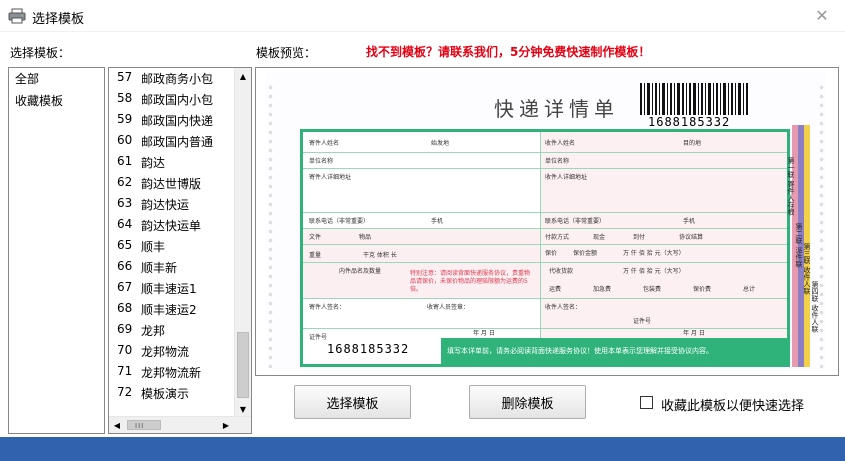 This screenshot has width=845, height=461. What do you see at coordinates (153, 163) in the screenshot?
I see `template-name: 韵达` at bounding box center [153, 163].